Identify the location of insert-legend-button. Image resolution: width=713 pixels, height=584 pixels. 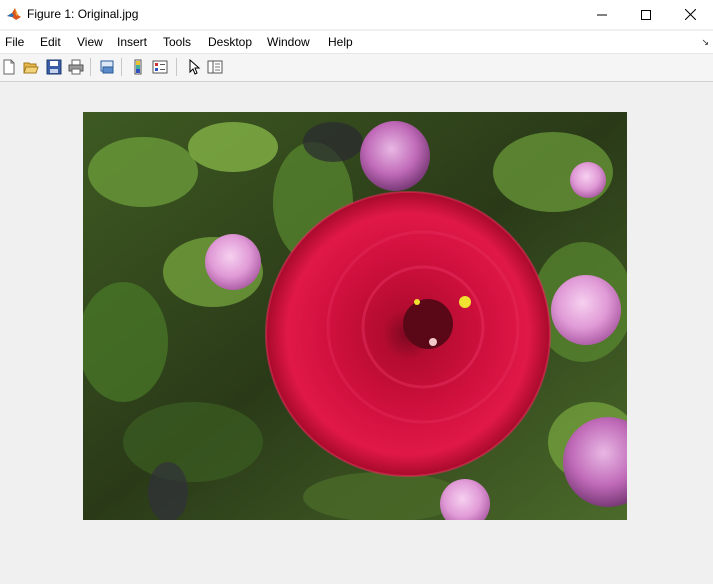
(160, 67).